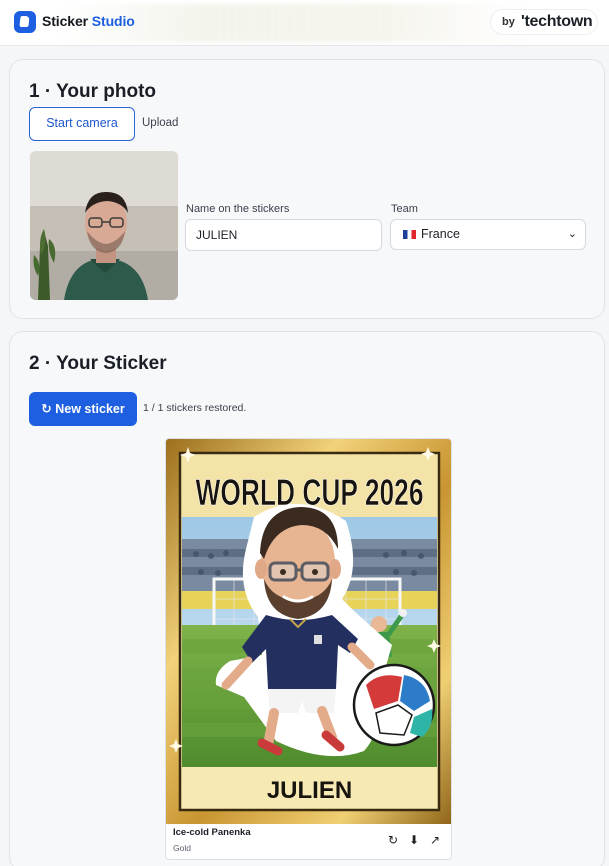 This screenshot has width=609, height=866. I want to click on download-icon: ⬇, so click(414, 840).